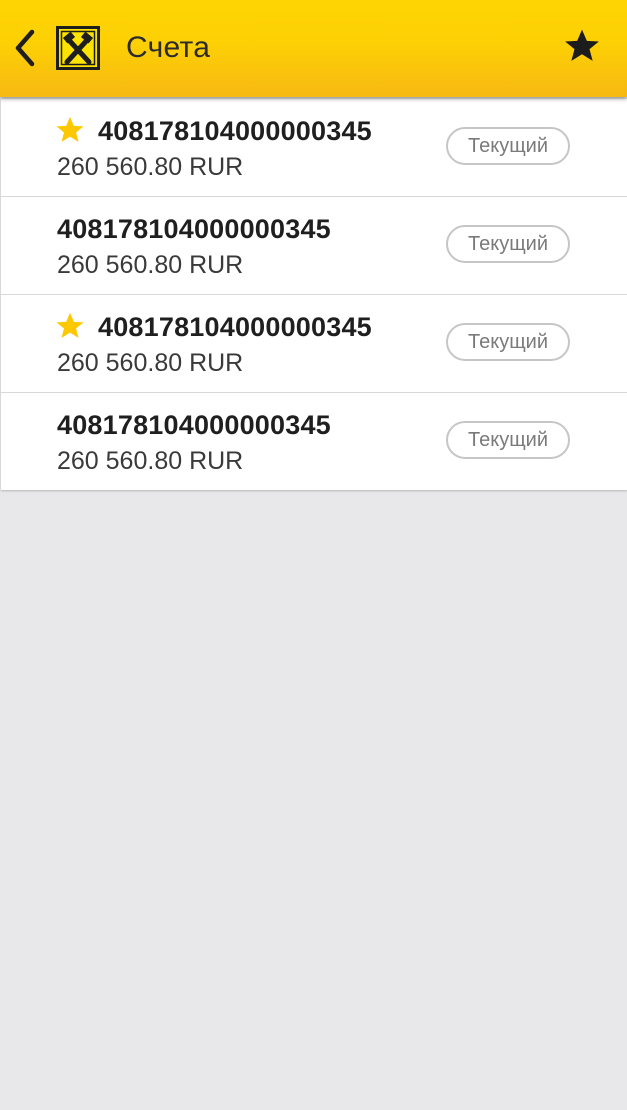 This screenshot has width=627, height=1110. I want to click on chevron-left-icon, so click(25, 48).